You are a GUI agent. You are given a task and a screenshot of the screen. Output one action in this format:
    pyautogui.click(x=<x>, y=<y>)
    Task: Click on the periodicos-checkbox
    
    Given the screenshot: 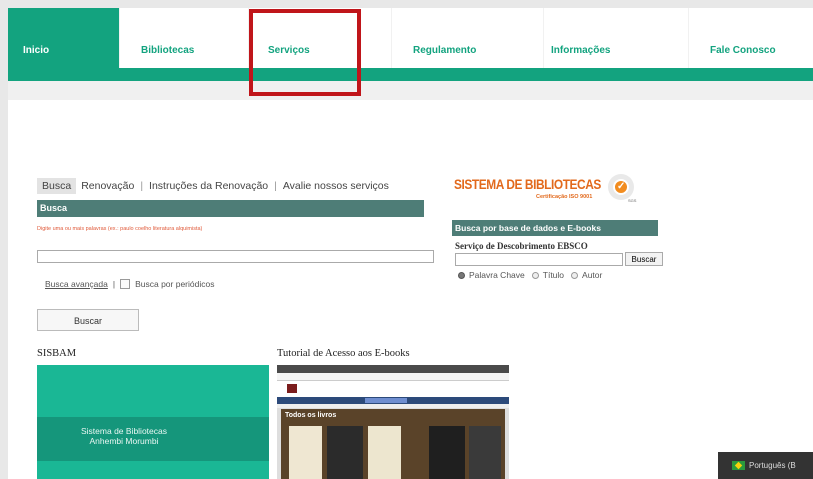 What is the action you would take?
    pyautogui.click(x=125, y=284)
    